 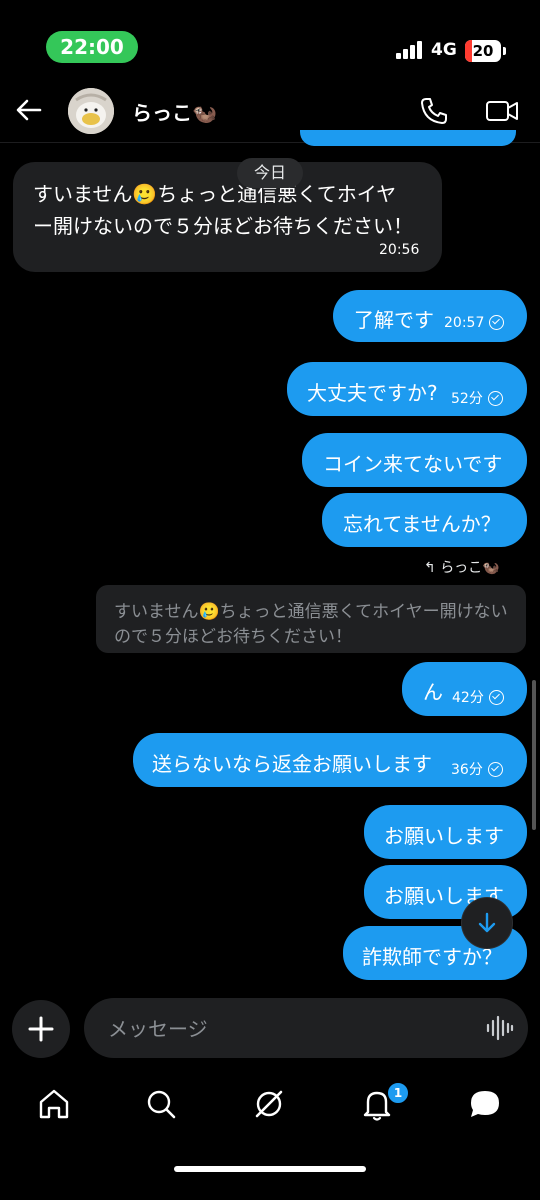 I want to click on arrow-down-icon, so click(x=487, y=922).